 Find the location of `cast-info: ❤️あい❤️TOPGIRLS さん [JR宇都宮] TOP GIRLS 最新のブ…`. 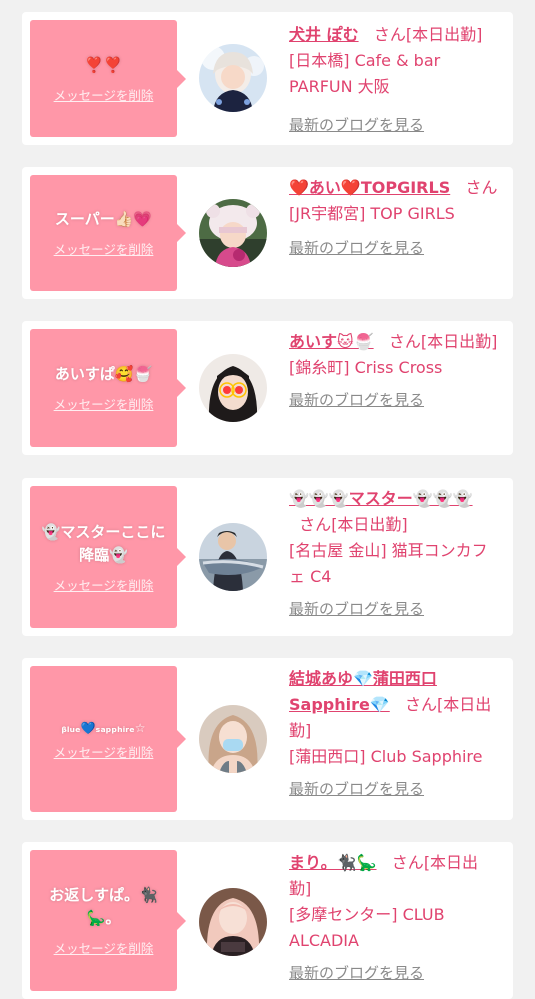

cast-info: ❤️あい❤️TOPGIRLS さん [JR宇都宮] TOP GIRLS 最新のブ… is located at coordinates (394, 218).